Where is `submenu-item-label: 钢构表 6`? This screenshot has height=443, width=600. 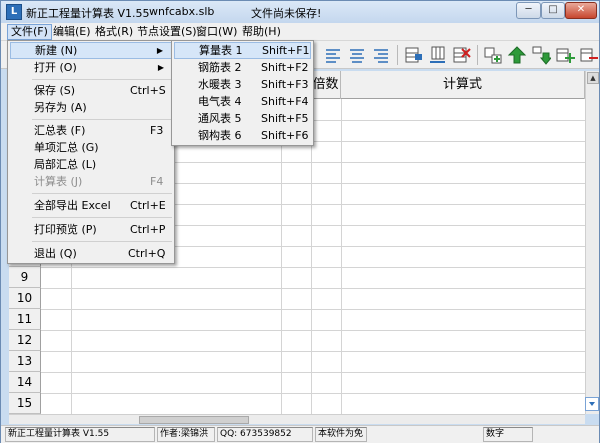
submenu-item-label: 钢构表 6 is located at coordinates (220, 135).